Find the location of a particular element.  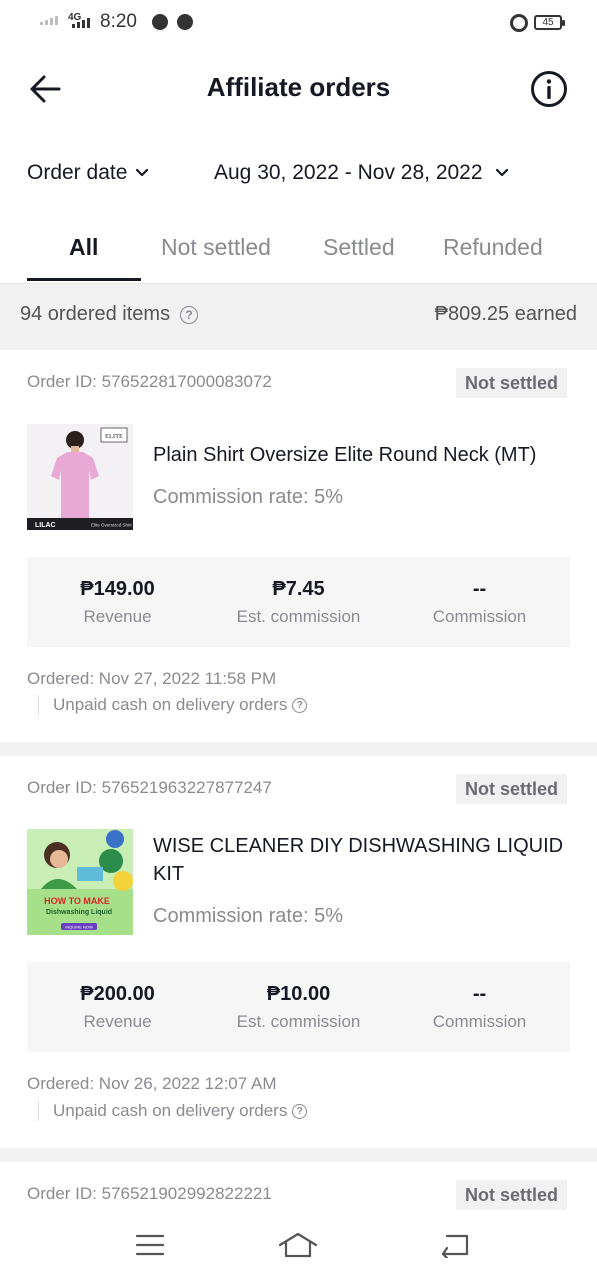

system-nav-bar is located at coordinates (298, 1246).